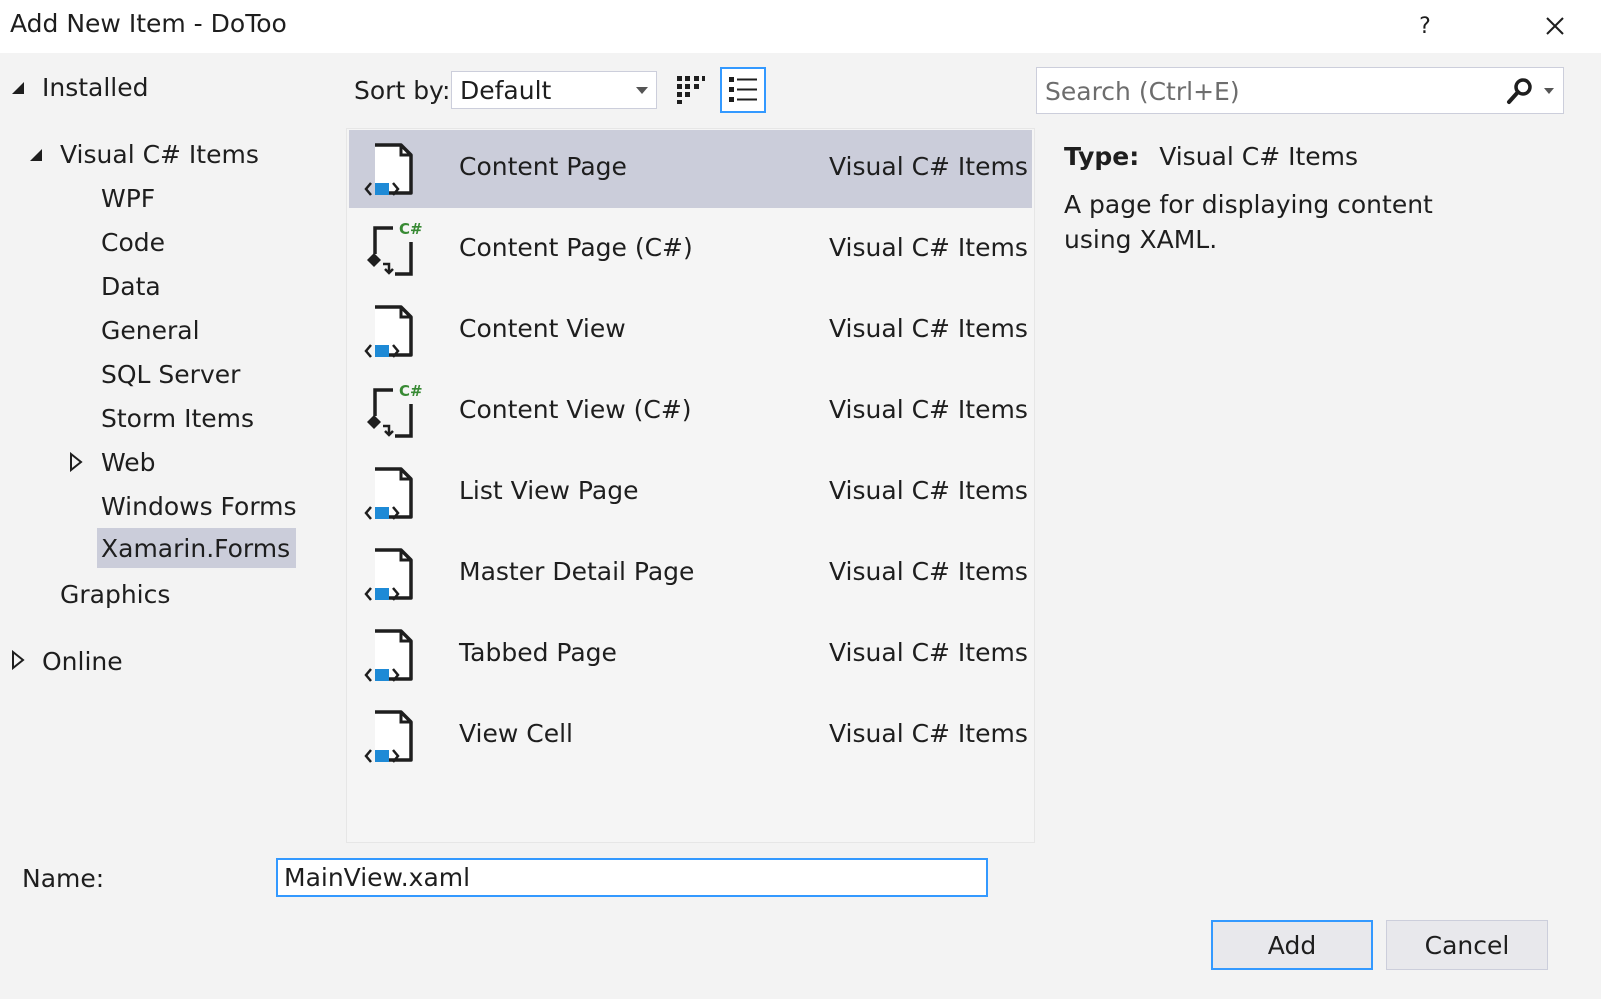 The width and height of the screenshot is (1601, 999). What do you see at coordinates (197, 548) in the screenshot?
I see `tree-item-xamarin-forms: Xamarin.Forms` at bounding box center [197, 548].